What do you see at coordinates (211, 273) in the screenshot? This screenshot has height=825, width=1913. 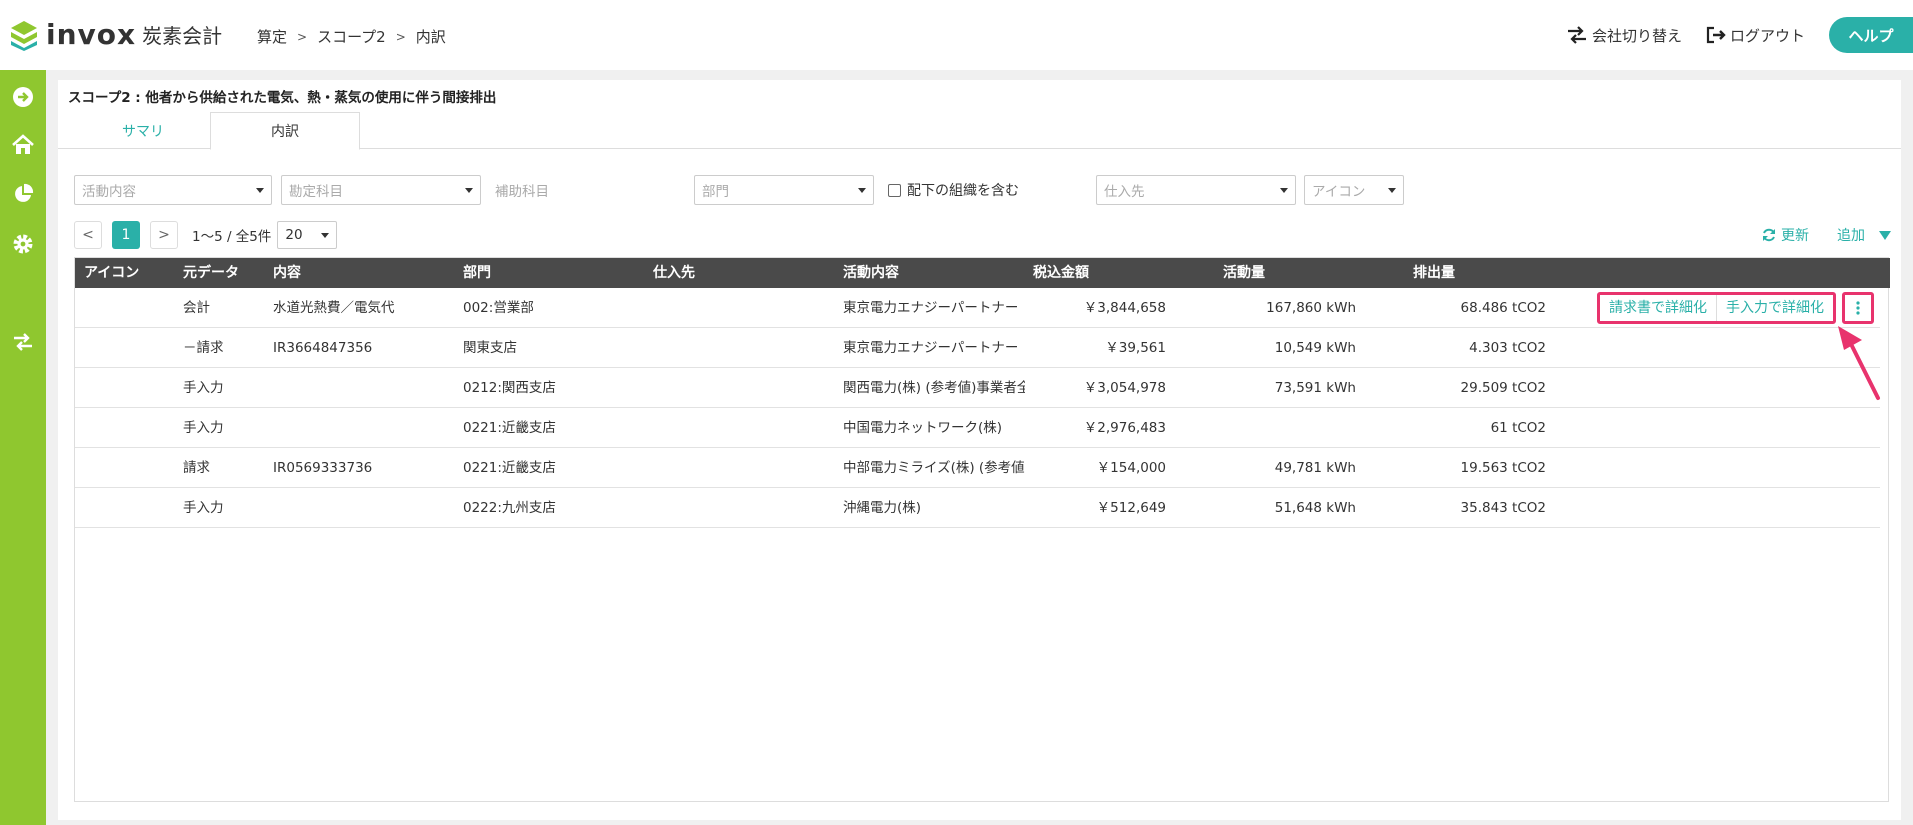 I see `col-source: 元データ` at bounding box center [211, 273].